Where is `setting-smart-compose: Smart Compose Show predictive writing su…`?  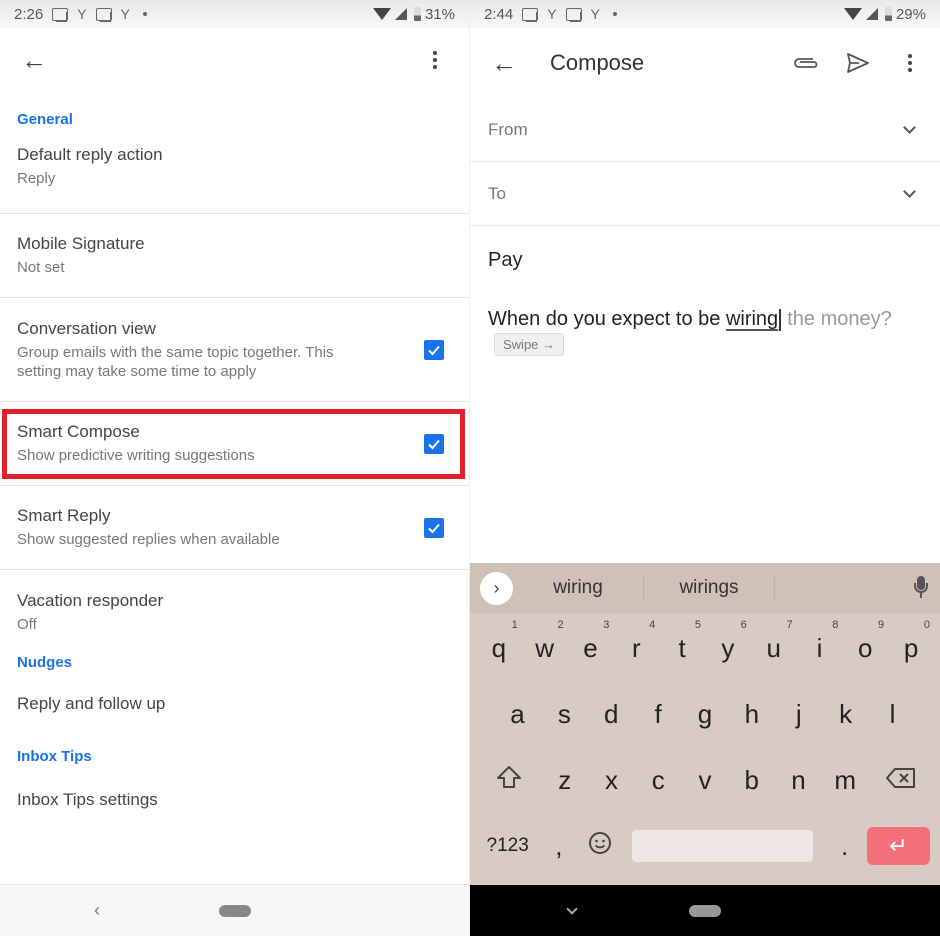 setting-smart-compose: Smart Compose Show predictive writing su… is located at coordinates (234, 444).